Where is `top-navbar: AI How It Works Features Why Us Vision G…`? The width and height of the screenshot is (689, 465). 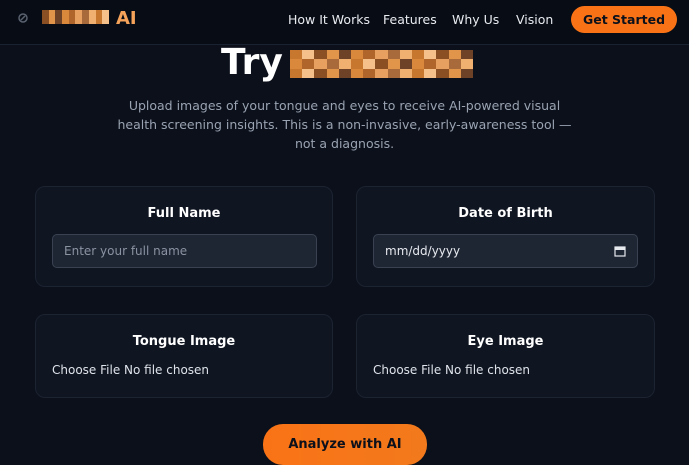
top-navbar: AI How It Works Features Why Us Vision G… is located at coordinates (344, 22).